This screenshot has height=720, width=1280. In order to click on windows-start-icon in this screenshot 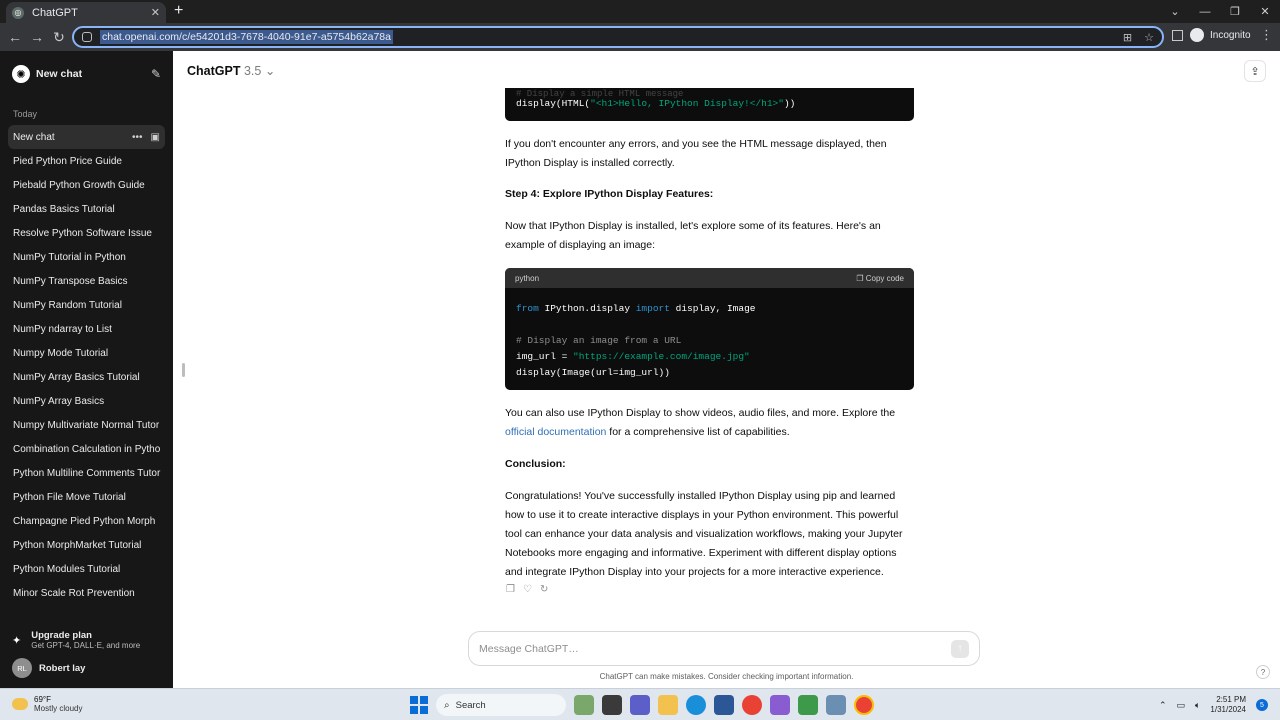, I will do `click(419, 705)`.